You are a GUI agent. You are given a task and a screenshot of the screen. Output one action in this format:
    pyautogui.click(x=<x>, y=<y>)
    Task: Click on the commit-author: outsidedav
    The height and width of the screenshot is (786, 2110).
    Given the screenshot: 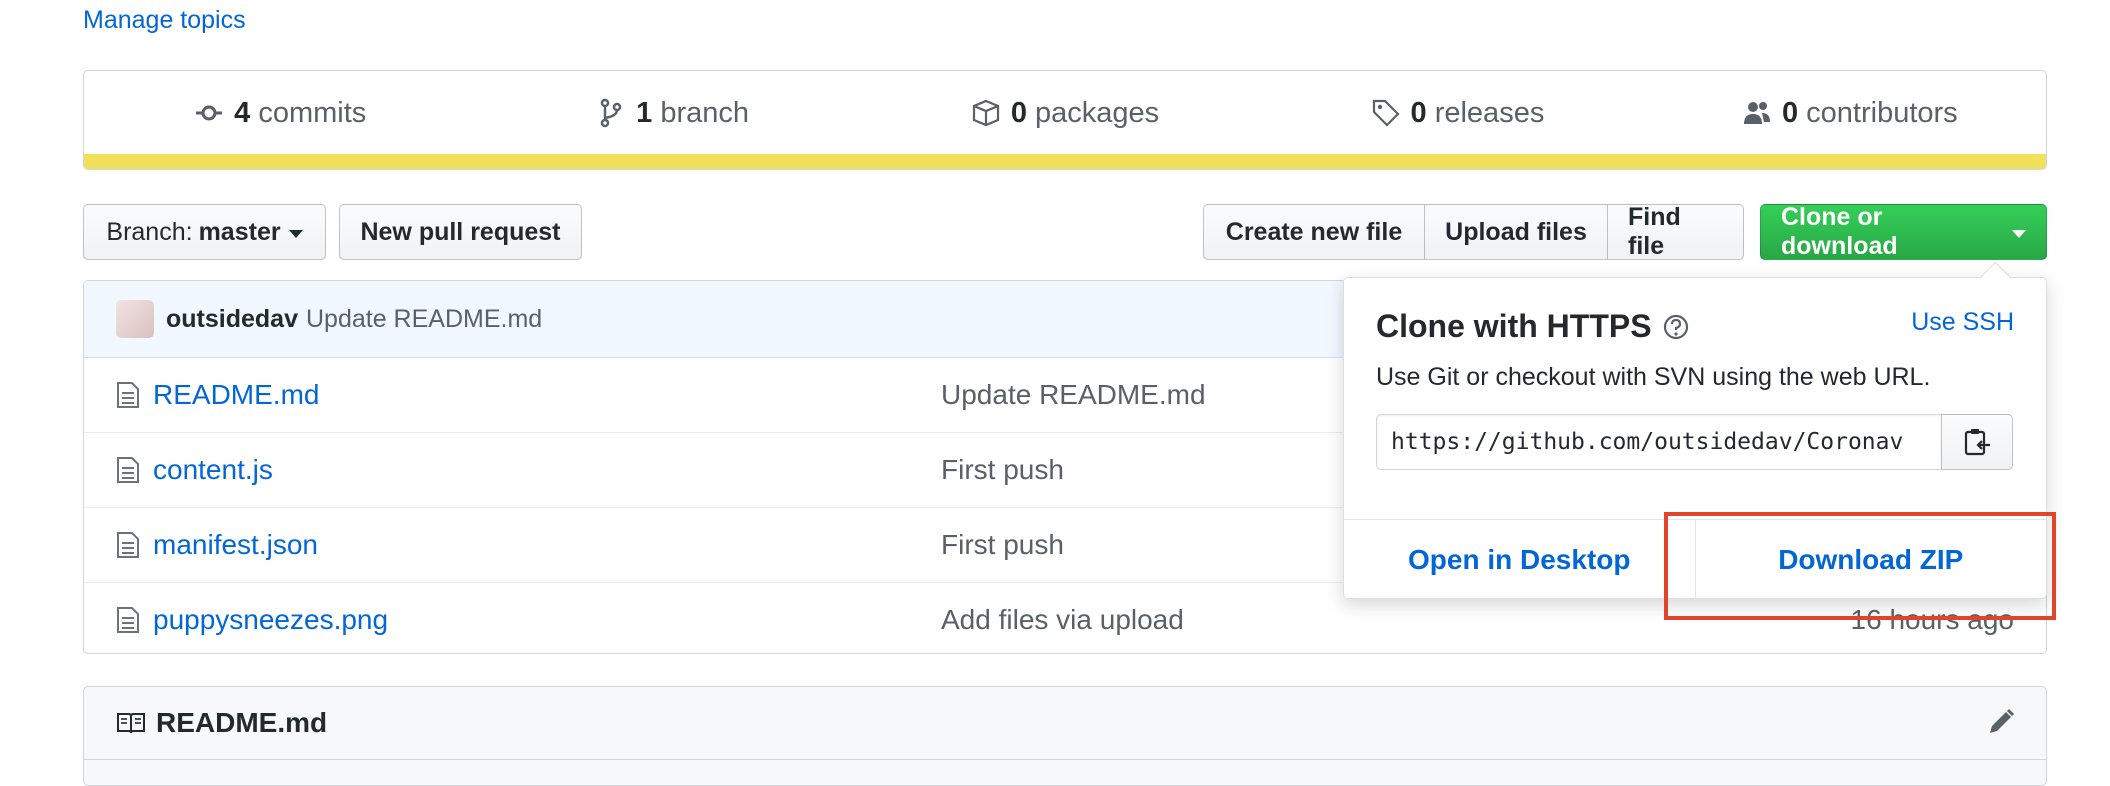 What is the action you would take?
    pyautogui.click(x=232, y=319)
    